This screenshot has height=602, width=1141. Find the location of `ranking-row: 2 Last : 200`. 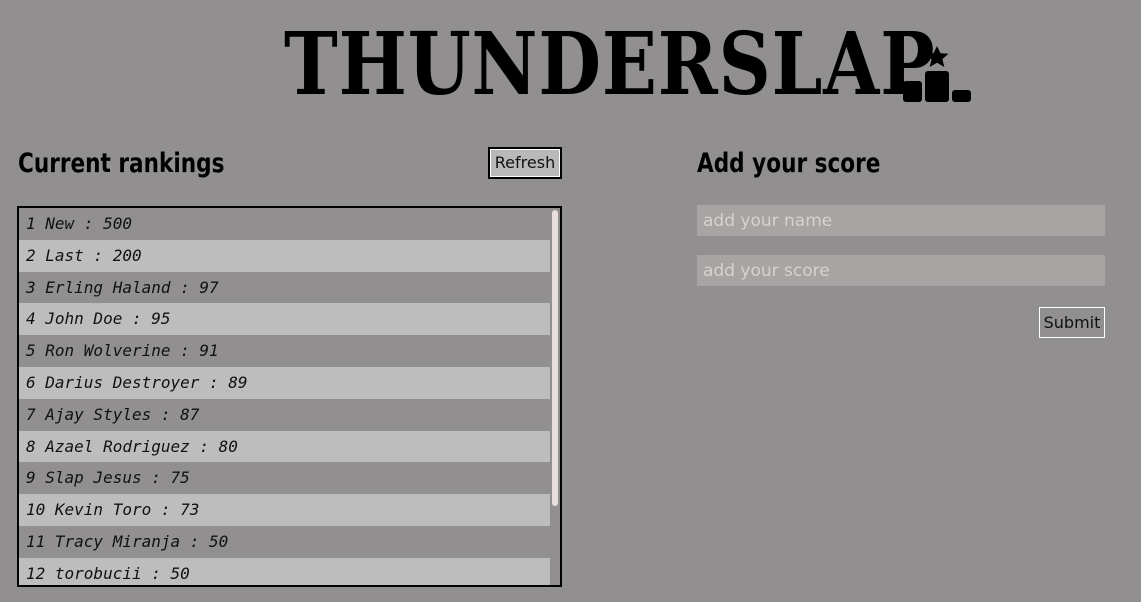

ranking-row: 2 Last : 200 is located at coordinates (285, 255).